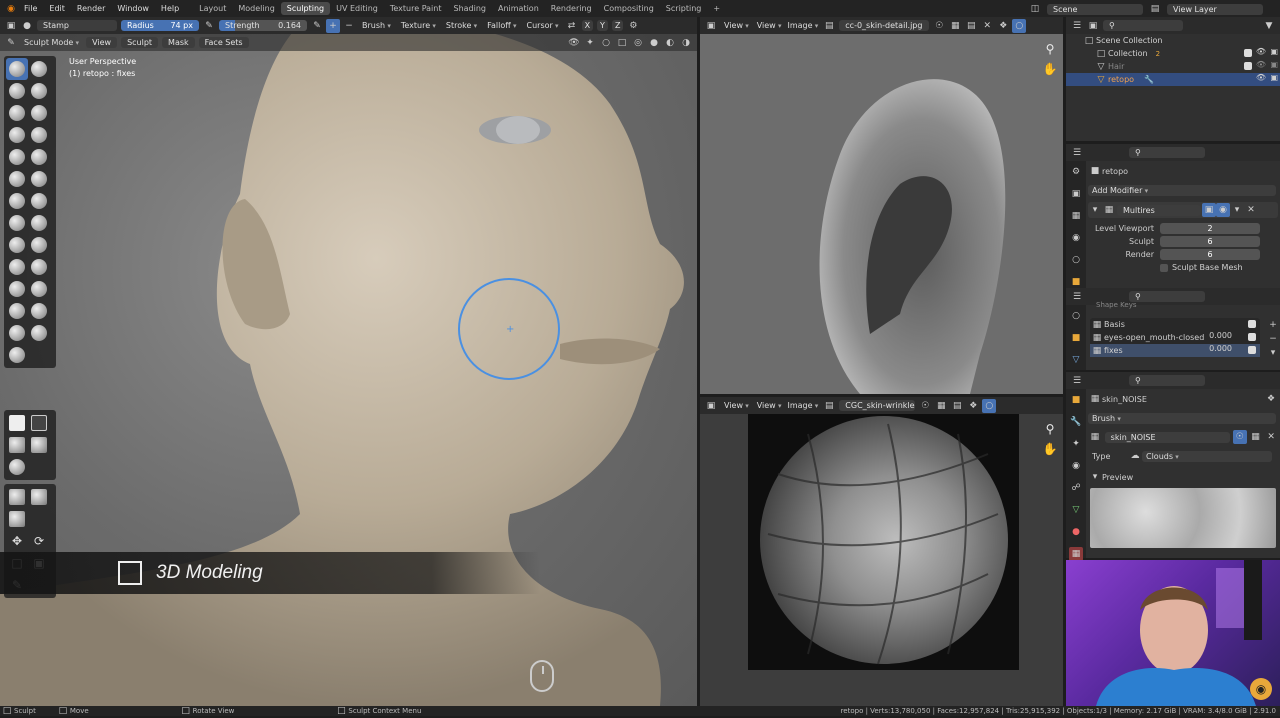 Image resolution: width=1280 pixels, height=718 pixels. Describe the element at coordinates (11, 26) in the screenshot. I see `editor-type-icon: ▣` at that location.